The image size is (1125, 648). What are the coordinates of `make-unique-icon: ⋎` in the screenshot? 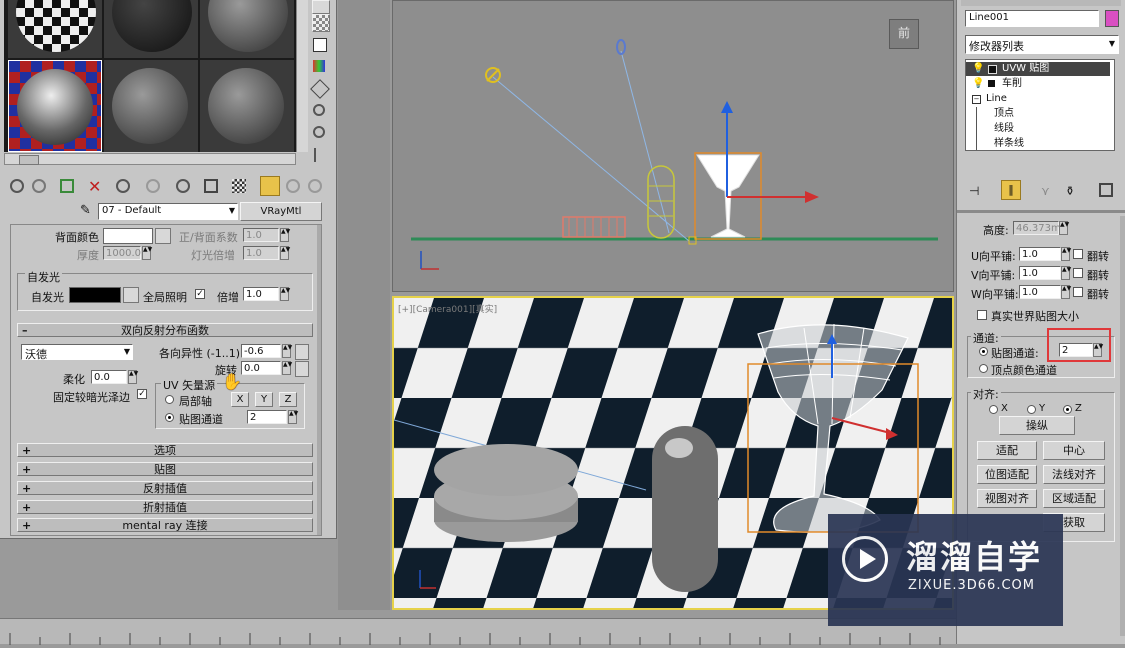 It's located at (1045, 191).